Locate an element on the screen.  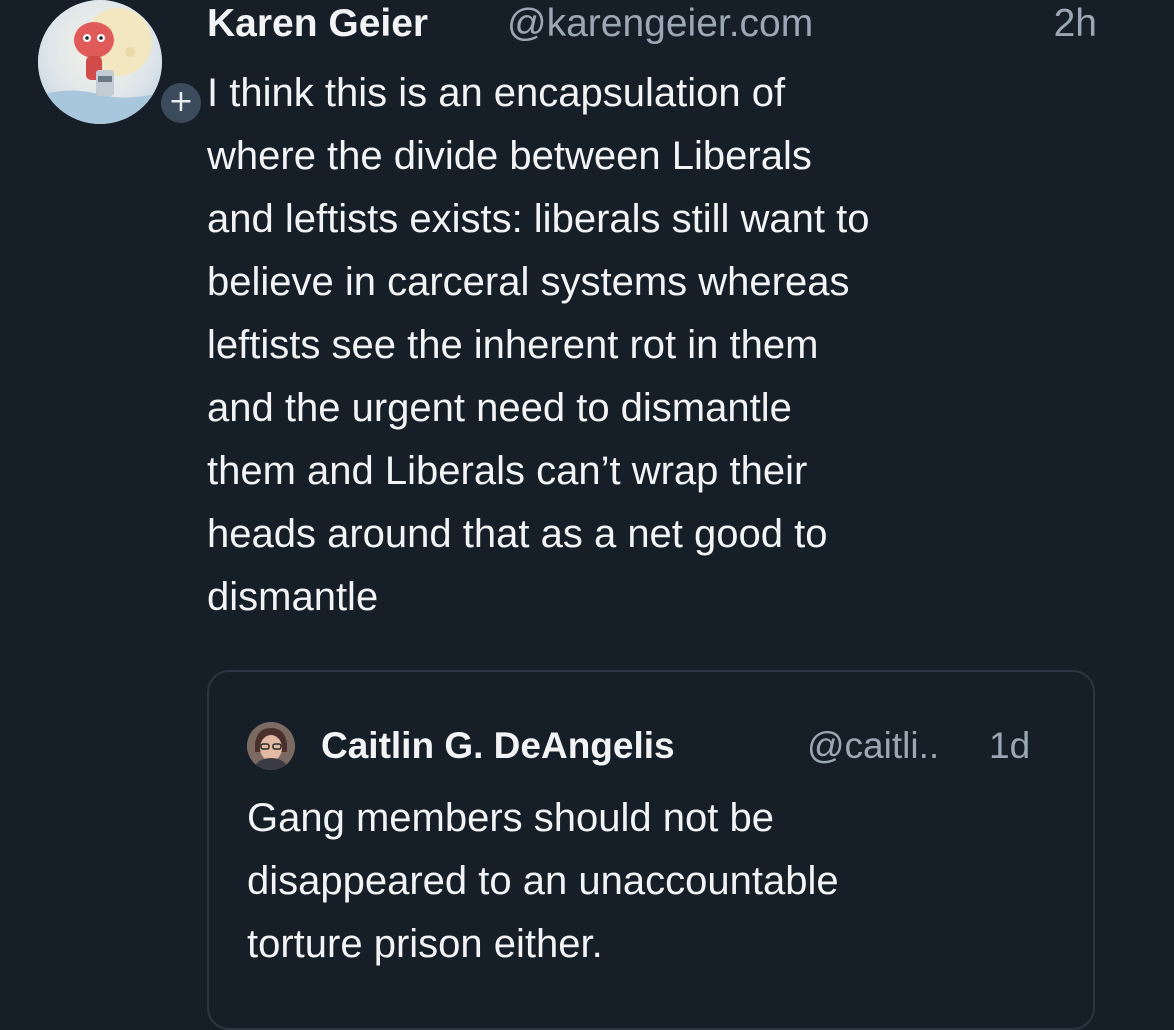
post-text-line: believe in carceral systems whereas is located at coordinates (528, 282).